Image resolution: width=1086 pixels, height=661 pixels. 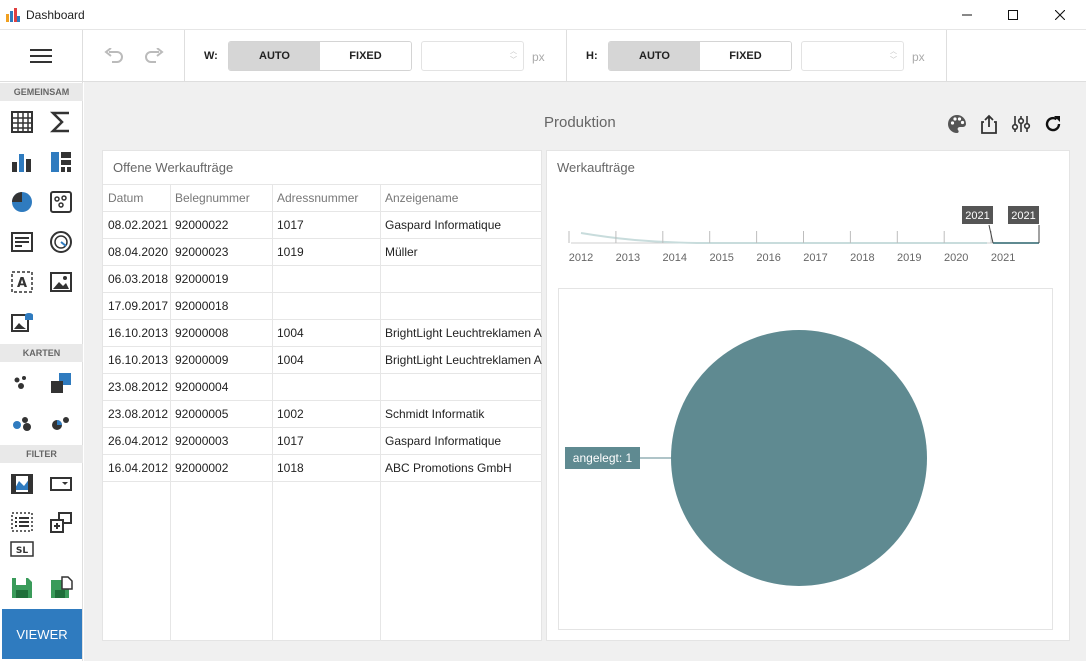 I want to click on hamburger-icon, so click(x=41, y=56).